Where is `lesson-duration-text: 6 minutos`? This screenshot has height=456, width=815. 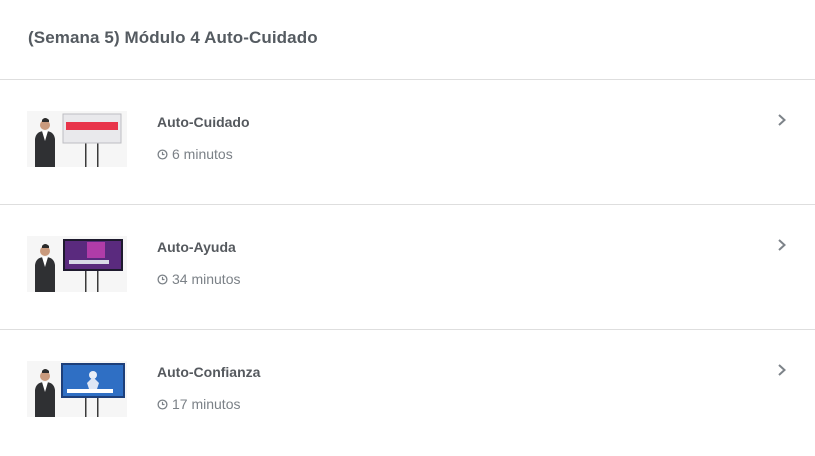
lesson-duration-text: 6 minutos is located at coordinates (202, 154).